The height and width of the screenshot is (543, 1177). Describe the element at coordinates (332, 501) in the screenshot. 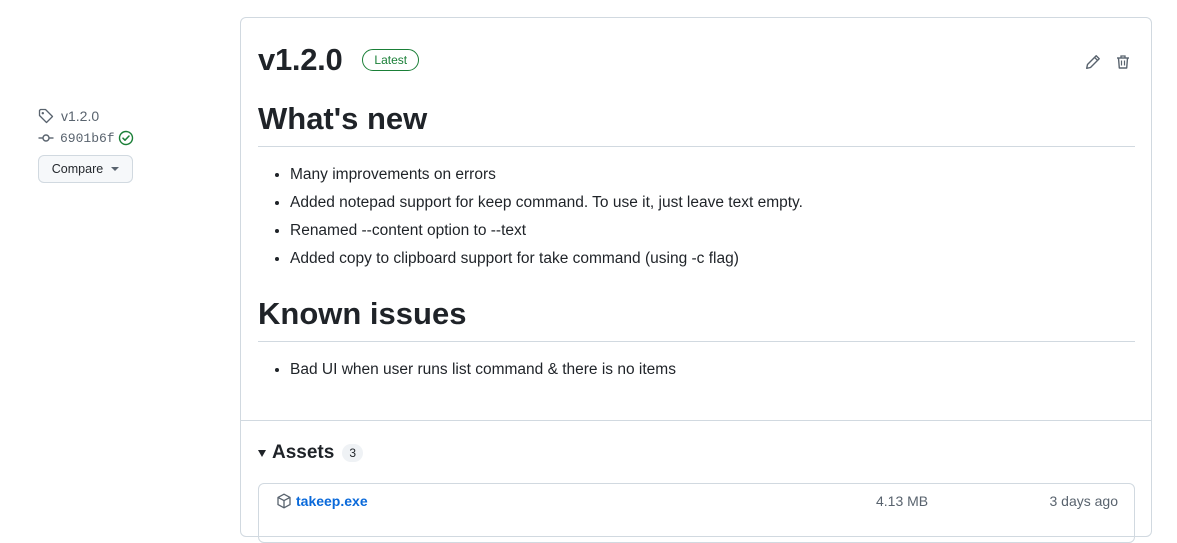

I see `asset-link: takeep.exe` at that location.